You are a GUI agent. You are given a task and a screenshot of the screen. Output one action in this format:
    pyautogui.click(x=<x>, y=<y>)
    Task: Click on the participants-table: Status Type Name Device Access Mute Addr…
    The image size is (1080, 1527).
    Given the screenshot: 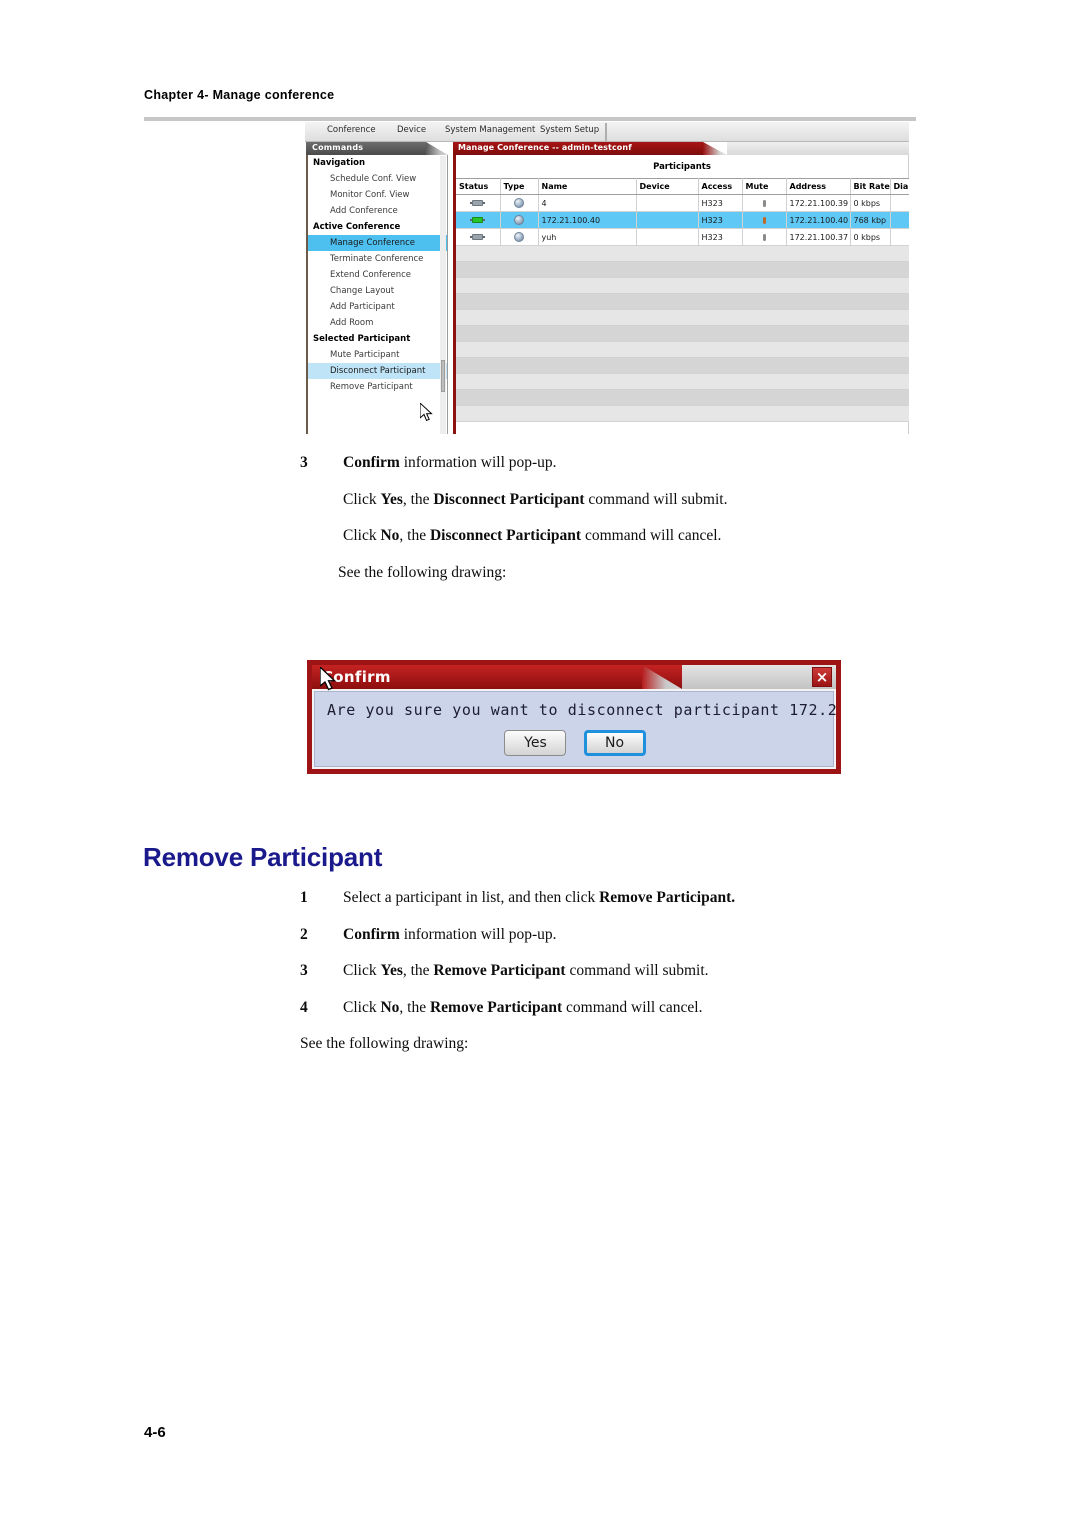 What is the action you would take?
    pyautogui.click(x=682, y=300)
    